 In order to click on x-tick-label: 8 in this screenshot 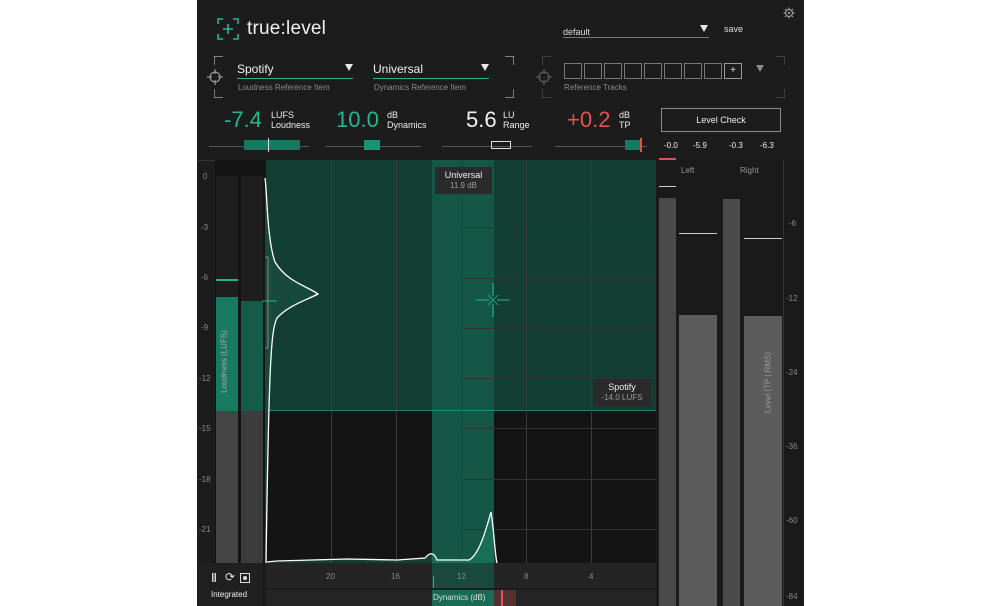, I will do `click(526, 576)`.